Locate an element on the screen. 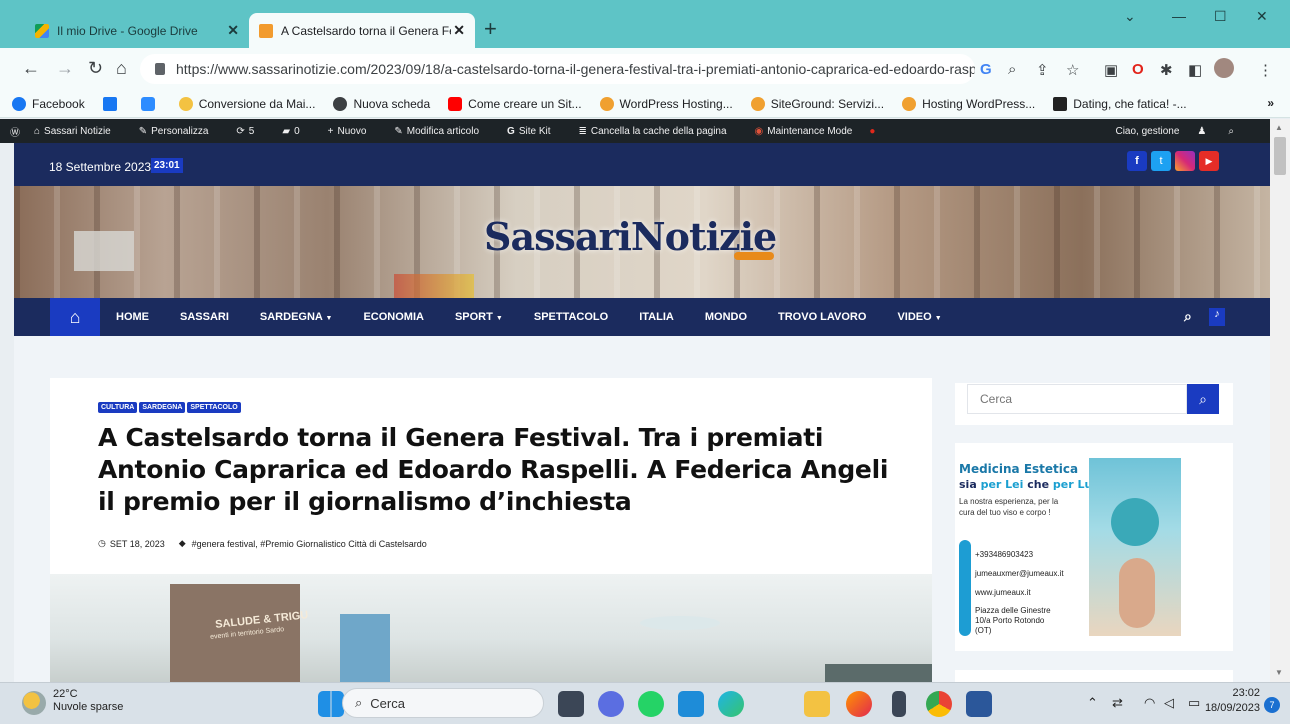 This screenshot has width=1290, height=724. bookmark-item: Facebook is located at coordinates (48, 103).